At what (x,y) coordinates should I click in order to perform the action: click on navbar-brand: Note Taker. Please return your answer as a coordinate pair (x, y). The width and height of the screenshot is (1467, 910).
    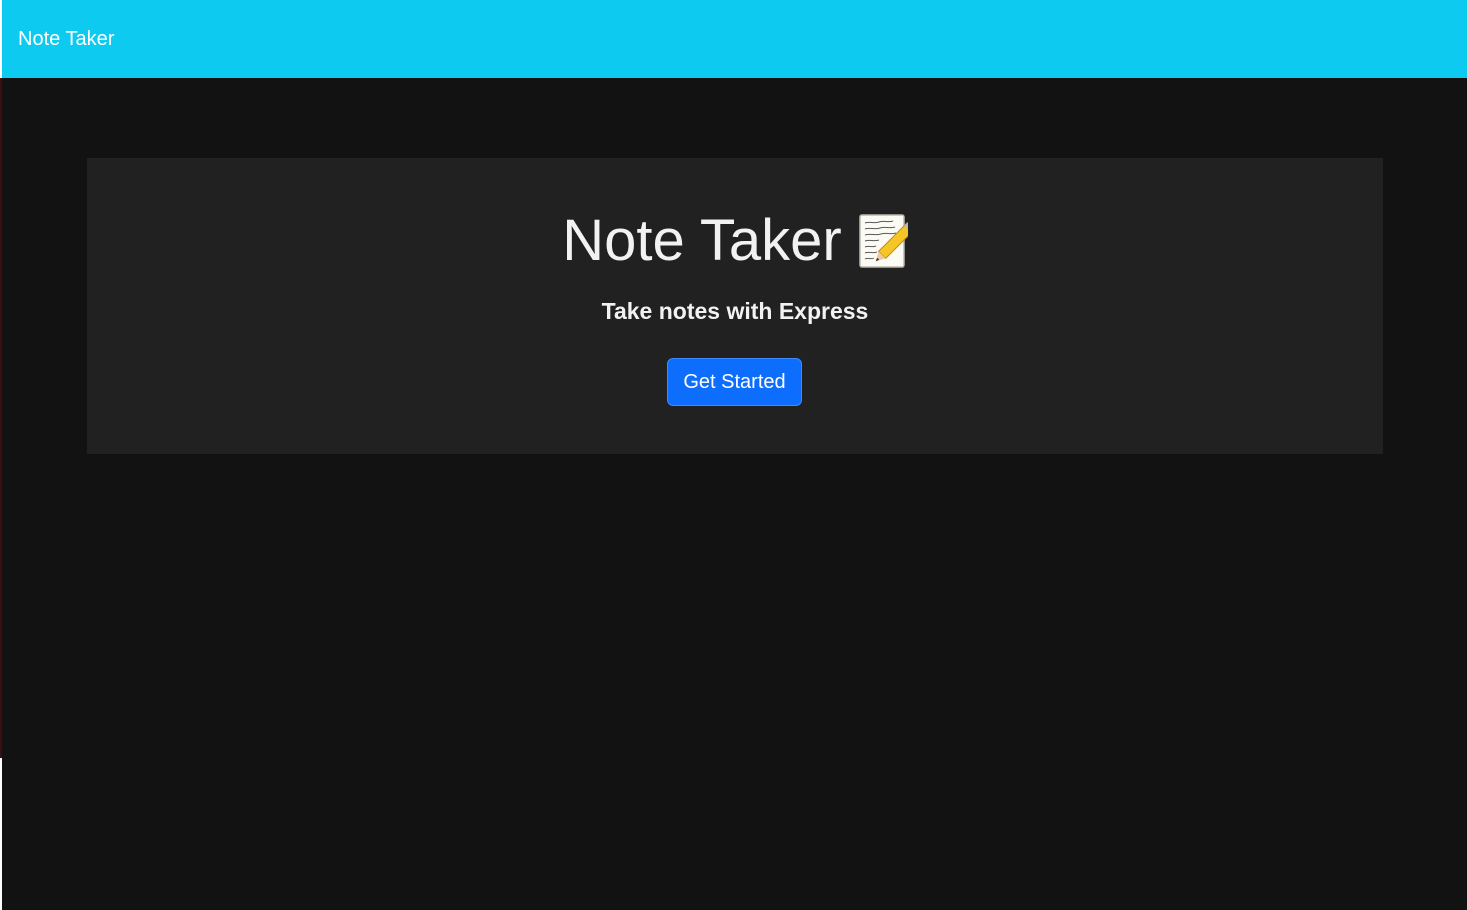
    Looking at the image, I should click on (66, 39).